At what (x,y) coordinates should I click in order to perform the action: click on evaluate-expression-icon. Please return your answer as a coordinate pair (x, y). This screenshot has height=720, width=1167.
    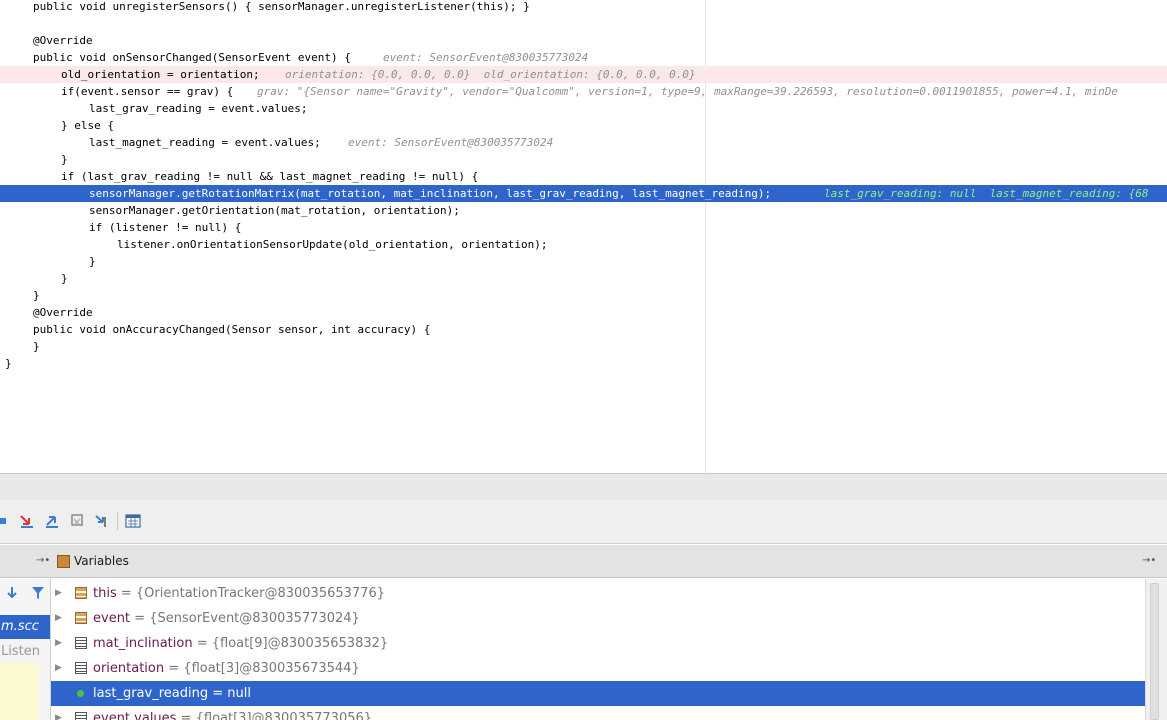
    Looking at the image, I should click on (133, 521).